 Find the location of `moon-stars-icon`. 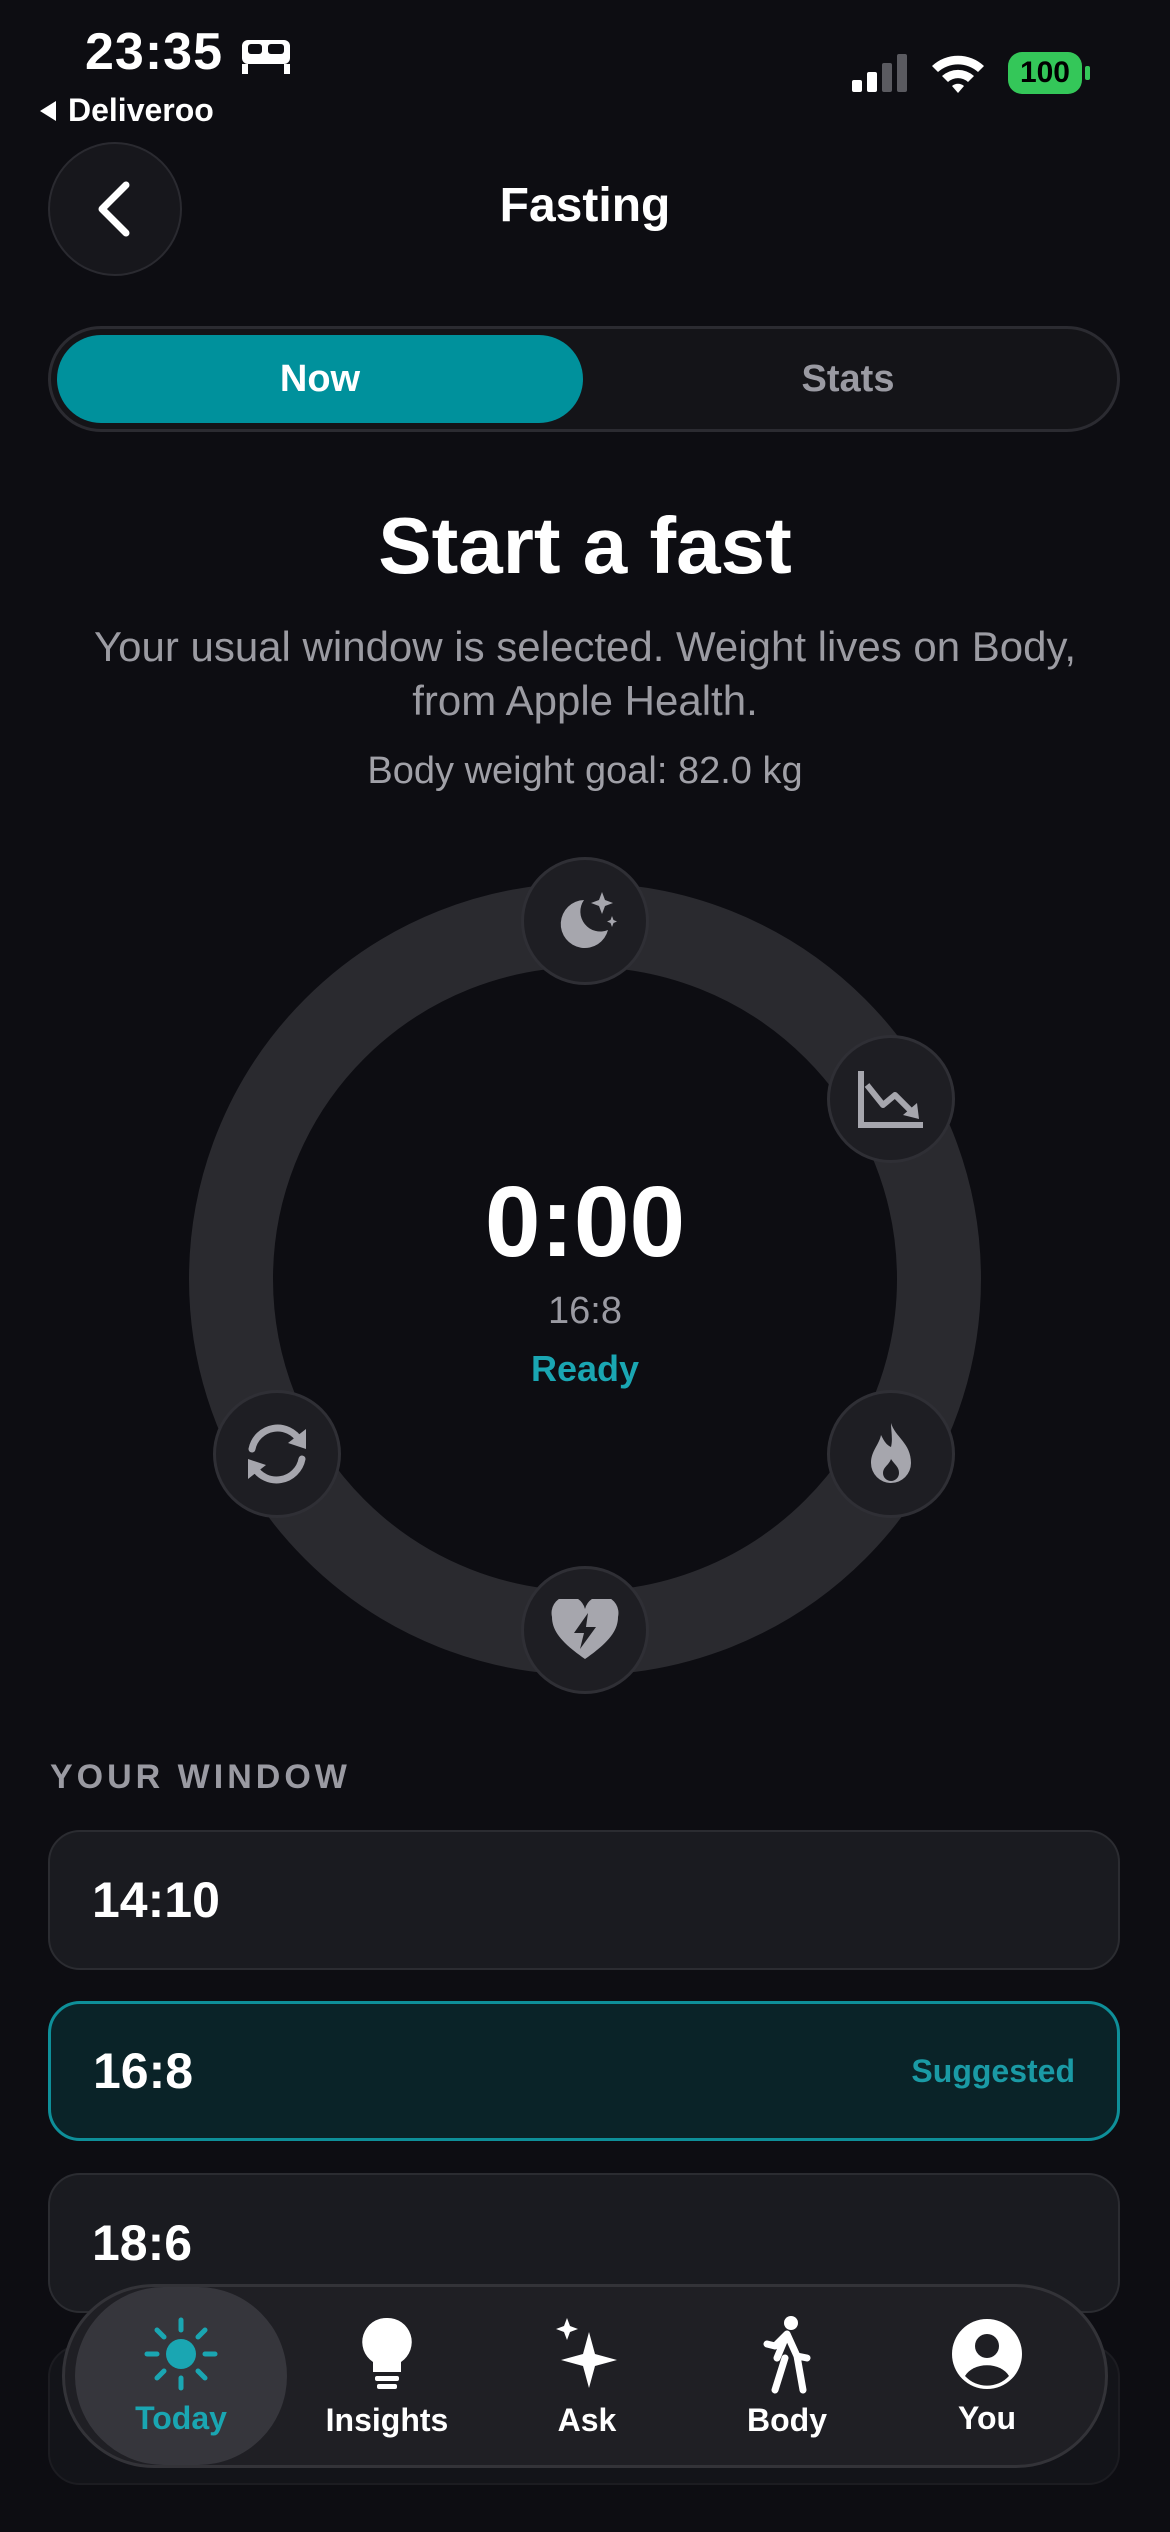

moon-stars-icon is located at coordinates (585, 921).